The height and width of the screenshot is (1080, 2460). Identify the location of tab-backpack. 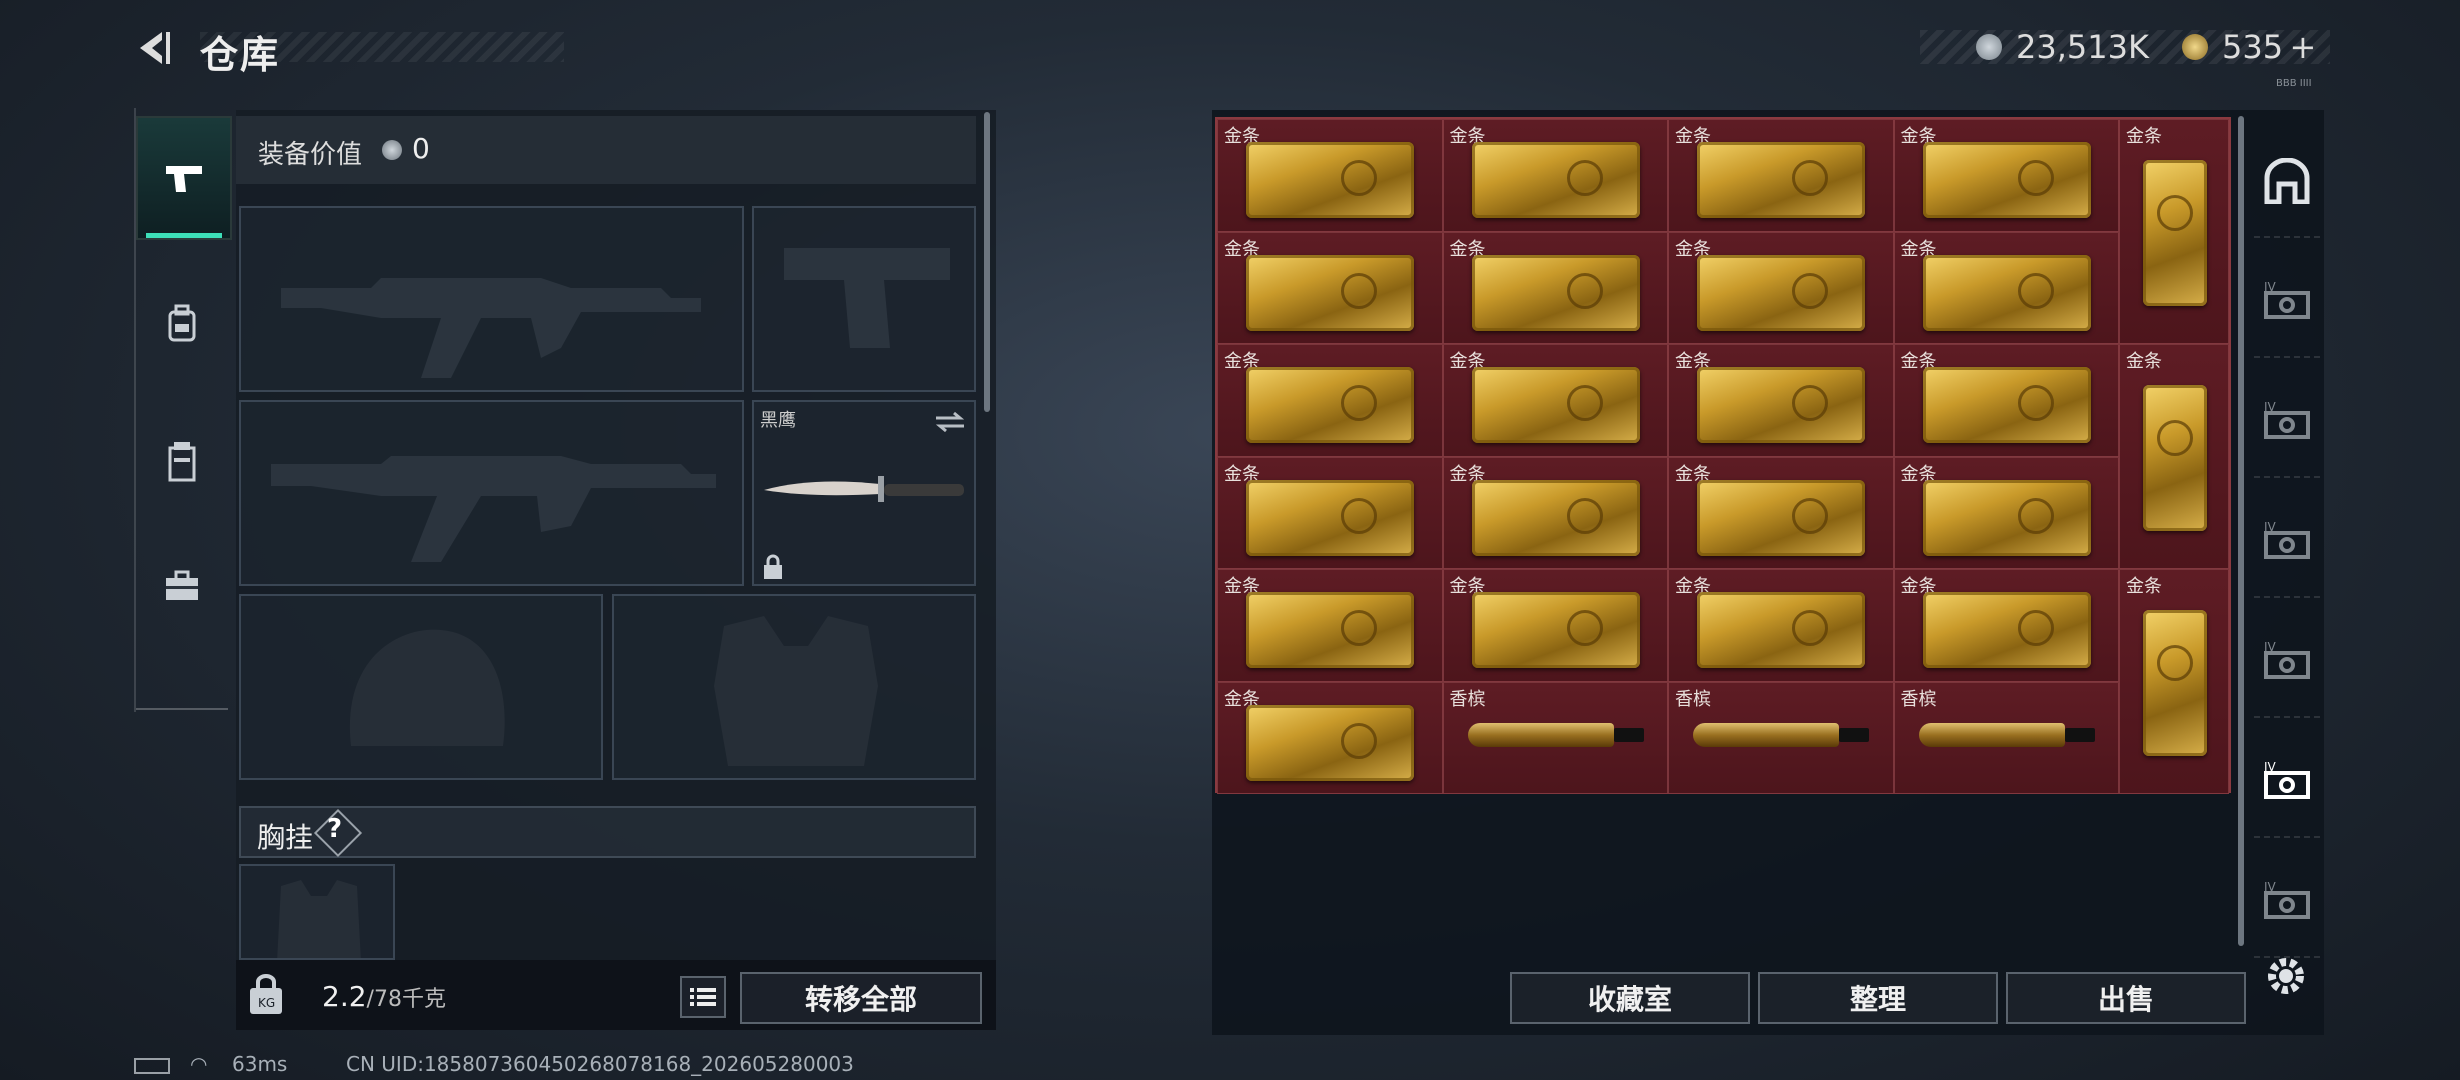
(182, 324).